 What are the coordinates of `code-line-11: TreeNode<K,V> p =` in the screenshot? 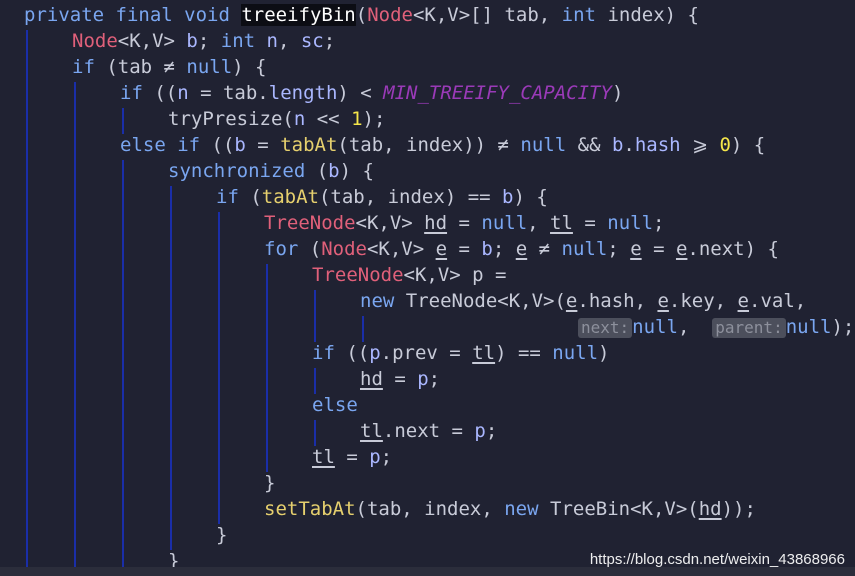 It's located at (409, 275).